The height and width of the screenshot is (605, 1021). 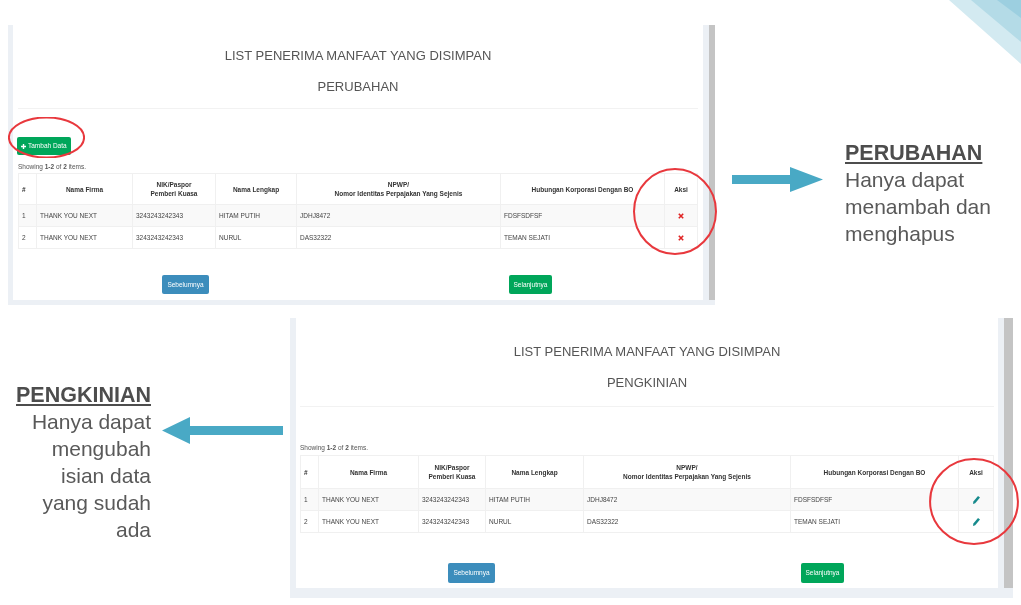 I want to click on note-heading: PERUBAHAN, so click(x=914, y=153).